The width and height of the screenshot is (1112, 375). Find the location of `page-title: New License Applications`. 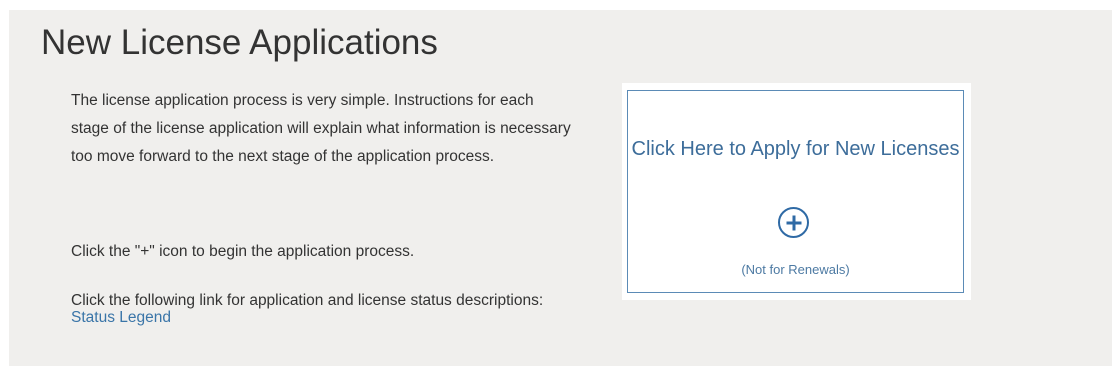

page-title: New License Applications is located at coordinates (239, 42).